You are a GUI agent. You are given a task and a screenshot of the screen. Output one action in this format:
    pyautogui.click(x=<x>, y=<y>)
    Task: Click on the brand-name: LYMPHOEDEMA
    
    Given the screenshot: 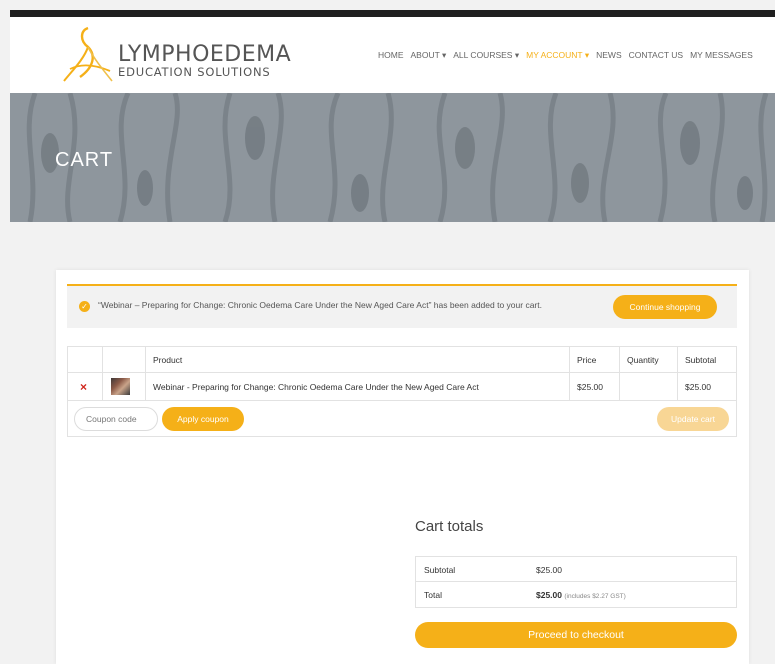 What is the action you would take?
    pyautogui.click(x=205, y=54)
    